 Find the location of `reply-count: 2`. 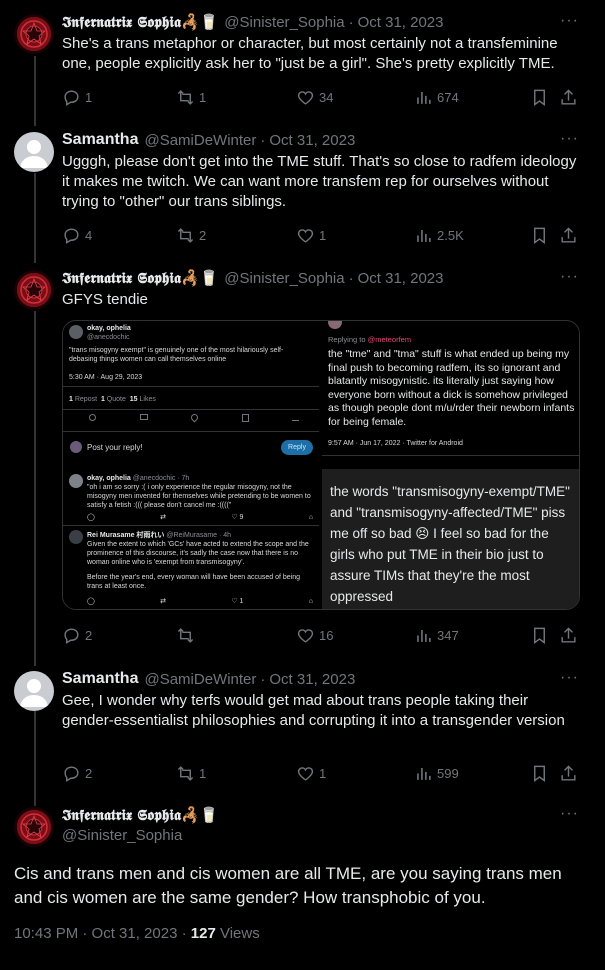

reply-count: 2 is located at coordinates (89, 773).